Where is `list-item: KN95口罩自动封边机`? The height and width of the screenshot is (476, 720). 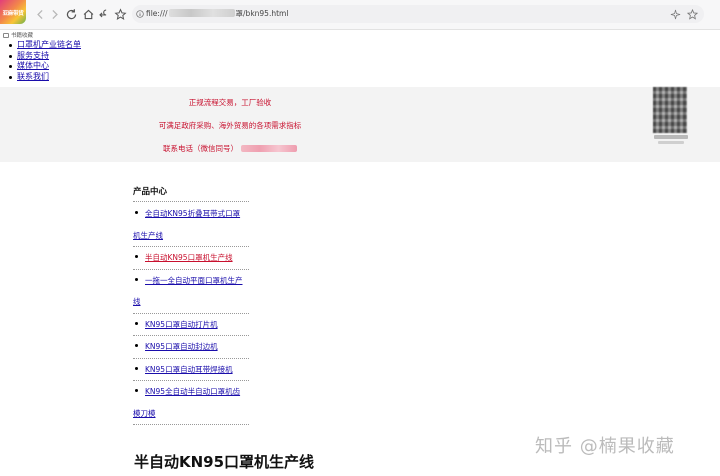 list-item: KN95口罩自动封边机 is located at coordinates (191, 347).